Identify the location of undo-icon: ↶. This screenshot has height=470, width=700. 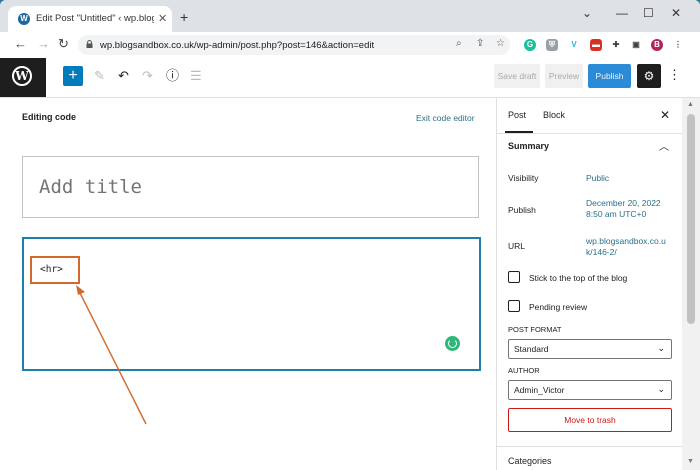
(123, 76).